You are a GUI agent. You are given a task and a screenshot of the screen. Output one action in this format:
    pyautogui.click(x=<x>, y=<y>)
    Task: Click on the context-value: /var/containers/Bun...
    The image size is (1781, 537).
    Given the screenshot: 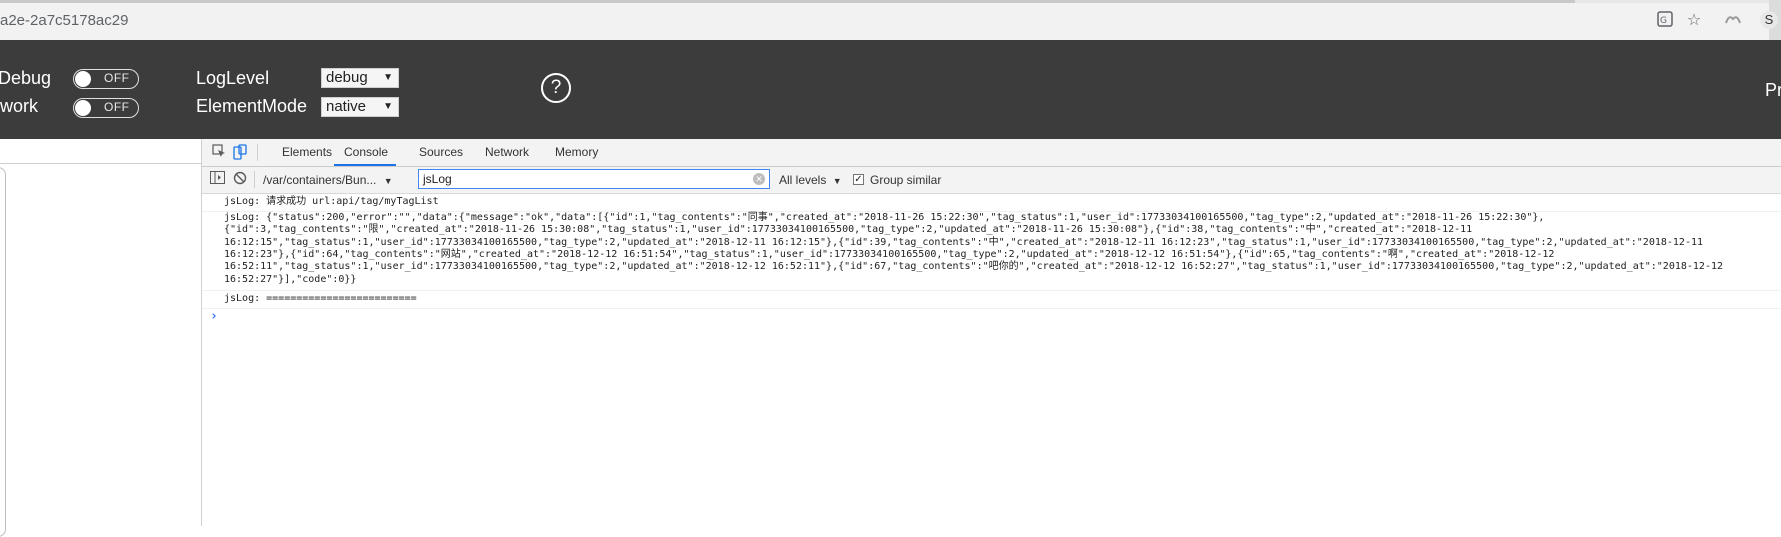 What is the action you would take?
    pyautogui.click(x=320, y=180)
    